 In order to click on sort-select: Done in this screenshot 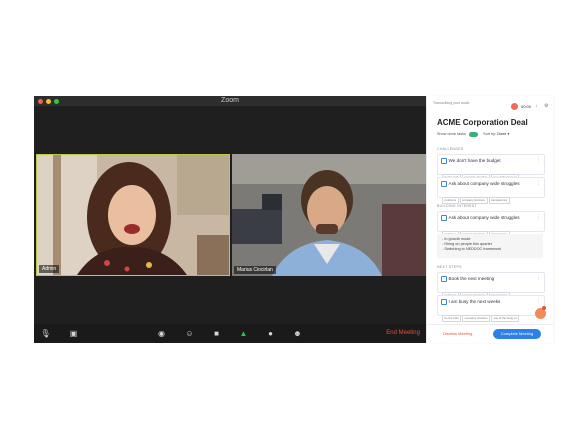, I will do `click(501, 134)`.